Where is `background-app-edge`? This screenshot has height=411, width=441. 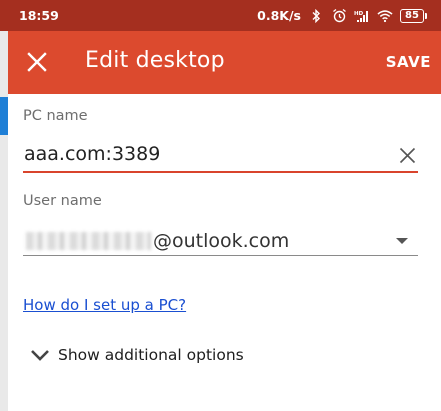 background-app-edge is located at coordinates (4, 221).